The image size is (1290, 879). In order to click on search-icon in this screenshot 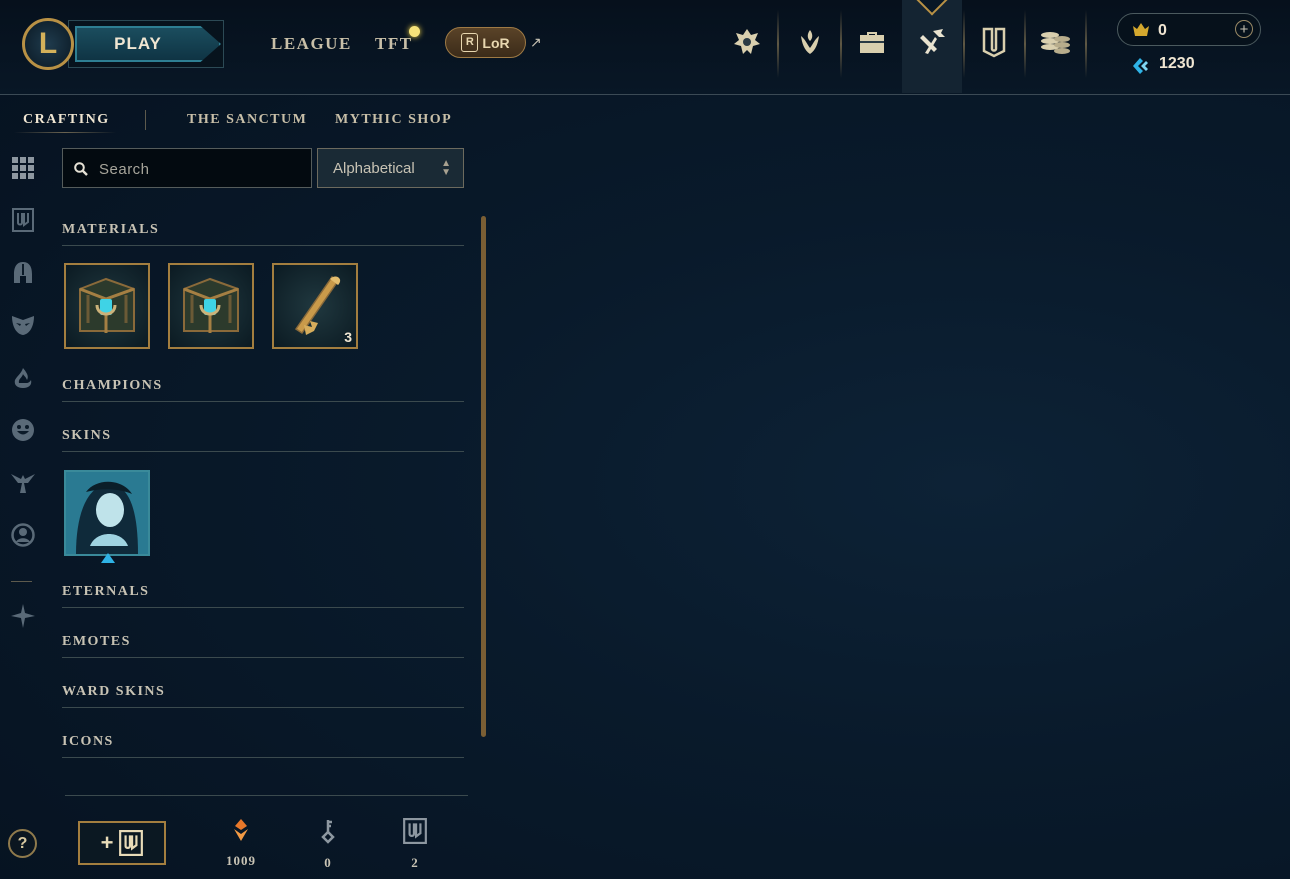, I will do `click(81, 171)`.